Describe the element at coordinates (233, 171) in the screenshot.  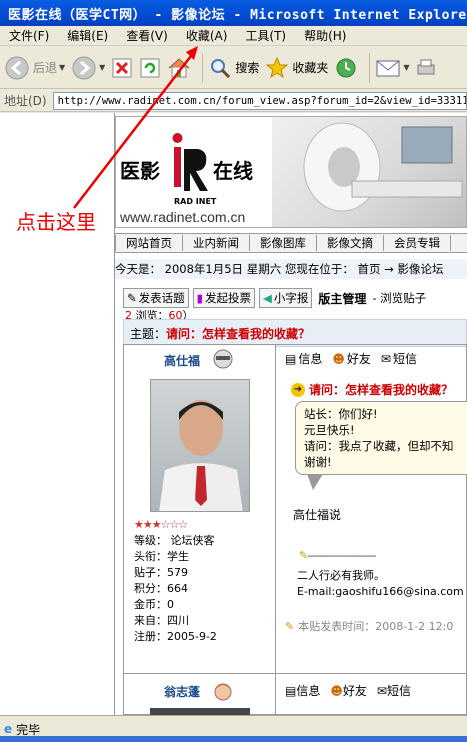
I see `logo-text-right: 在线` at that location.